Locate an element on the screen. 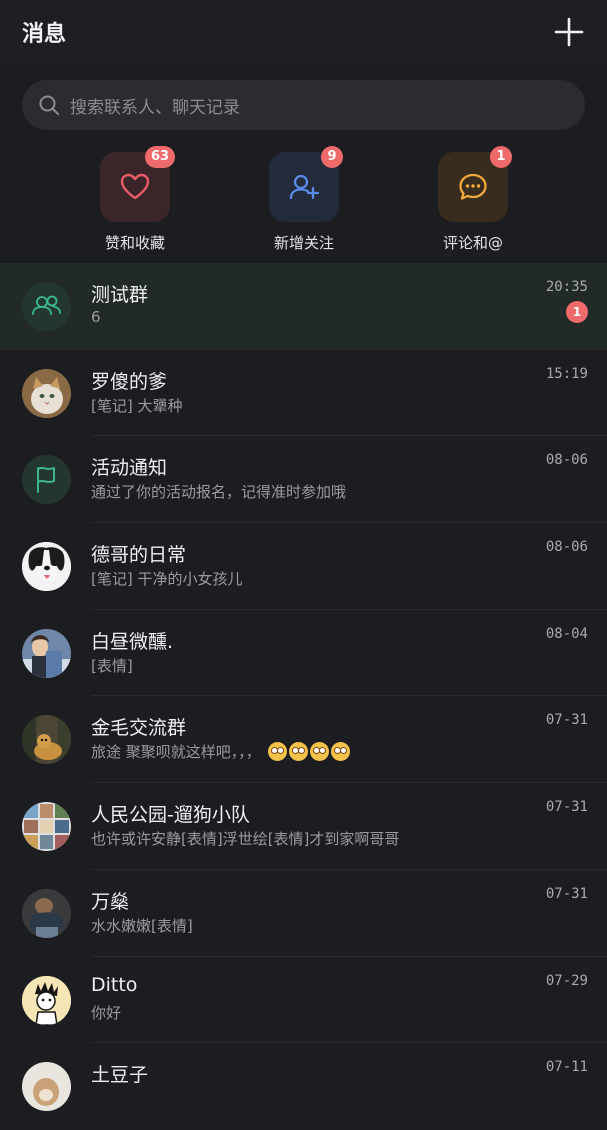 The height and width of the screenshot is (1130, 607). conversation-name: 万燊 is located at coordinates (110, 901).